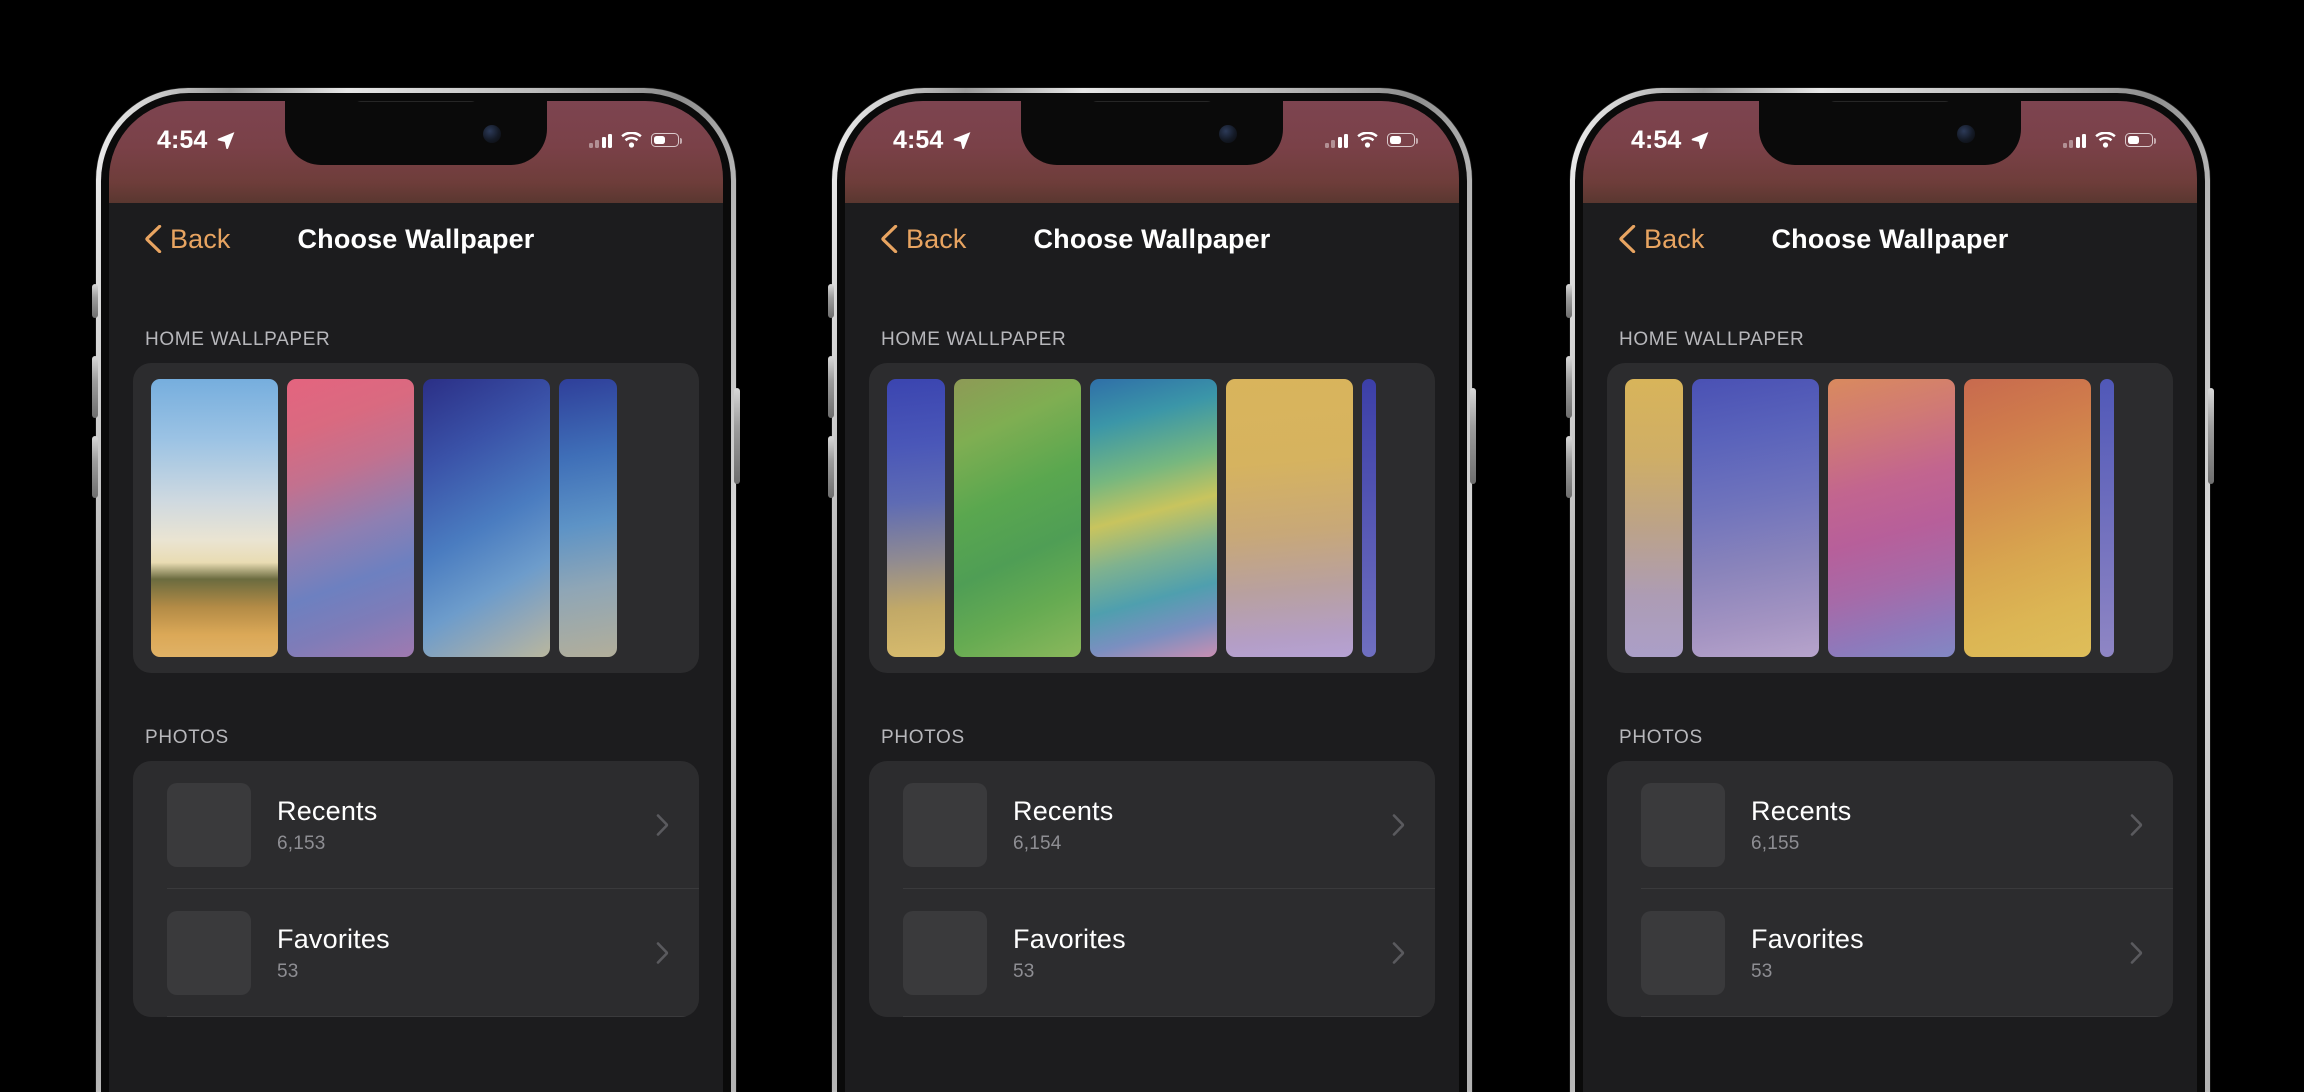 Image resolution: width=2304 pixels, height=1092 pixels. What do you see at coordinates (1775, 843) in the screenshot?
I see `list-item-count: 6,155` at bounding box center [1775, 843].